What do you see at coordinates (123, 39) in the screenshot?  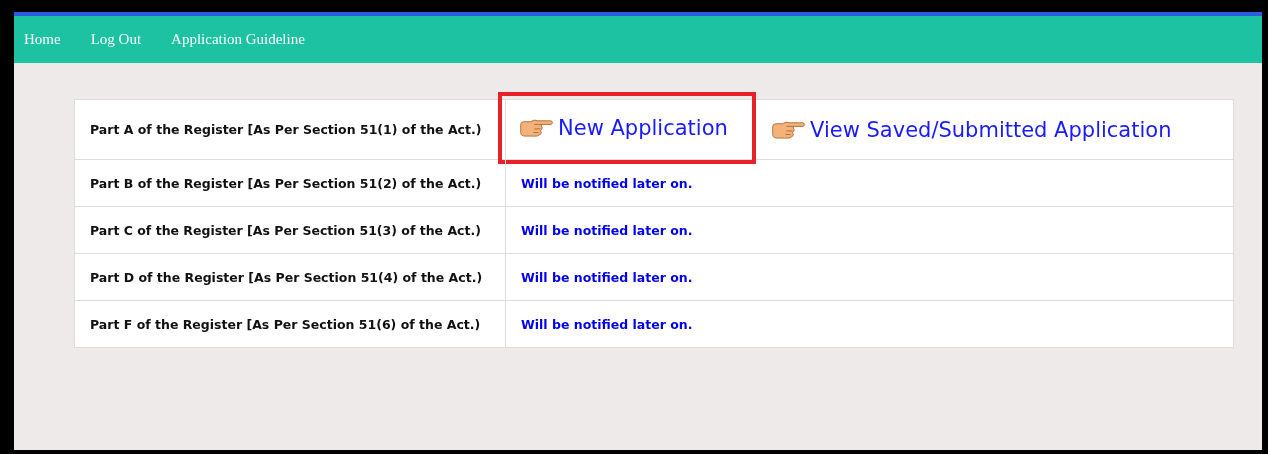 I see `nav-link: Log Out` at bounding box center [123, 39].